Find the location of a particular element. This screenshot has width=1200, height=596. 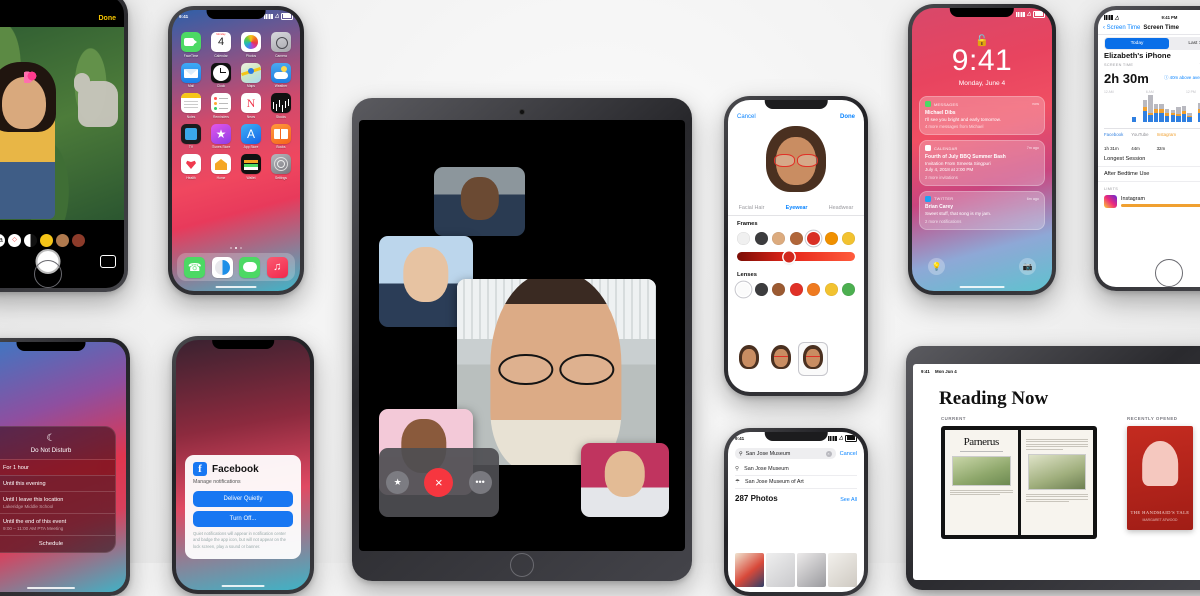

animoji-icon is located at coordinates (62, 240).